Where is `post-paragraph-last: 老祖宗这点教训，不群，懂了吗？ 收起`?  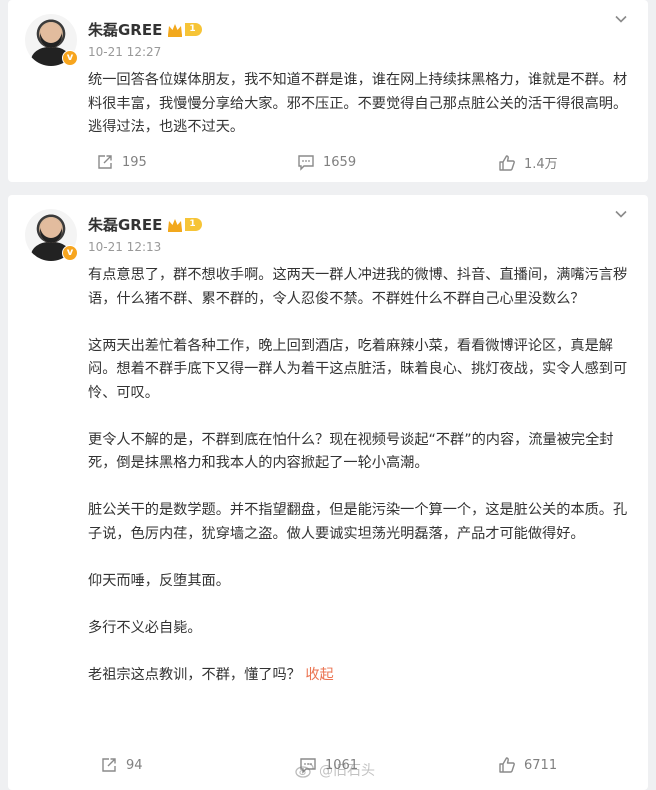 post-paragraph-last: 老祖宗这点教训，不群，懂了吗？ 收起 is located at coordinates (360, 676).